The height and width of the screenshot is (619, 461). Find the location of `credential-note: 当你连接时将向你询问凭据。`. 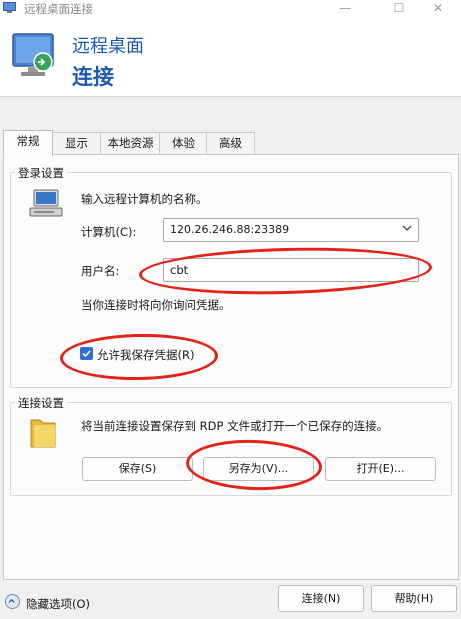

credential-note: 当你连接时将向你询问凭据。 is located at coordinates (156, 305).